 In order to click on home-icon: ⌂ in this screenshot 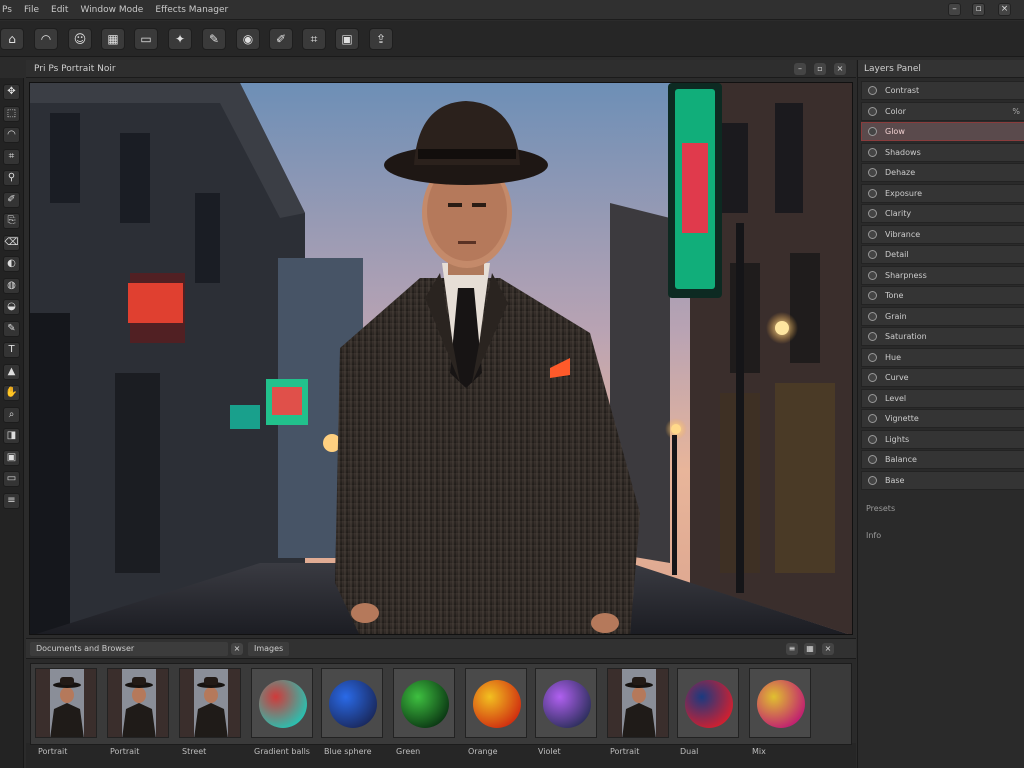, I will do `click(12, 39)`.